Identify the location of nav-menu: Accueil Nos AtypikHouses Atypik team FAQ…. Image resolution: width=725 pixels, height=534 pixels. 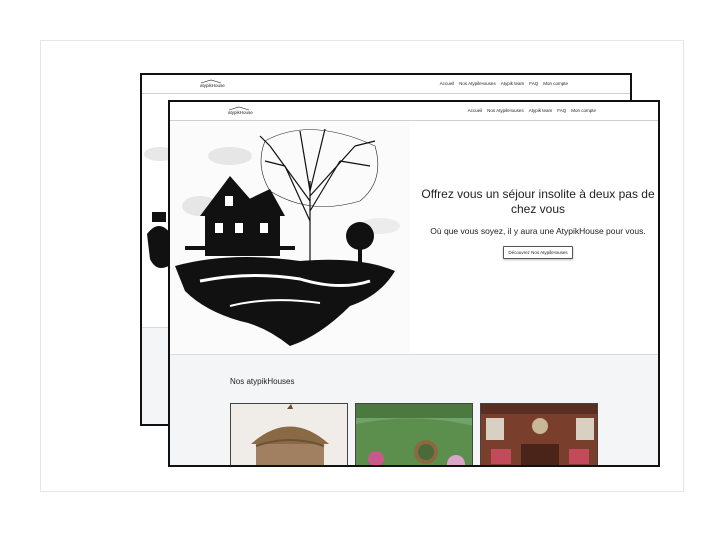
(532, 111).